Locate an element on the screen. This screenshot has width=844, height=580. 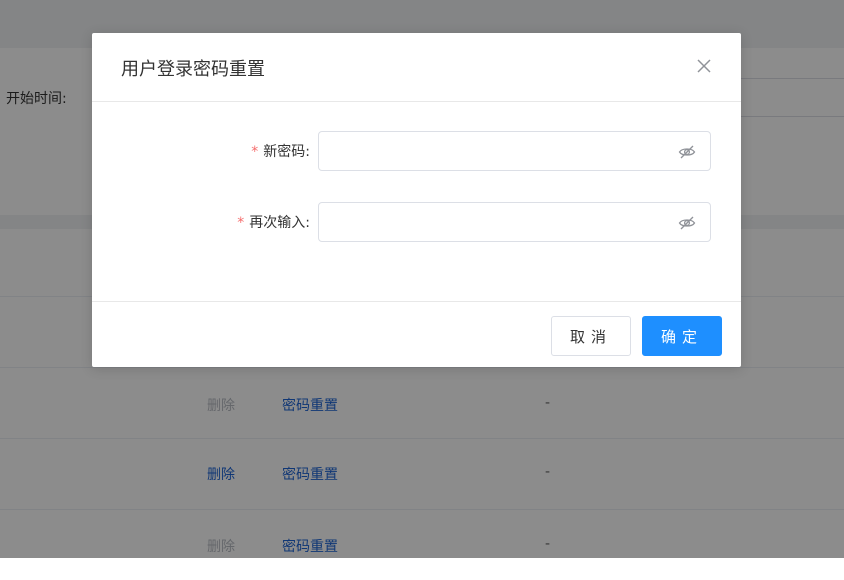
new-password-row: * 新密码: is located at coordinates (416, 151).